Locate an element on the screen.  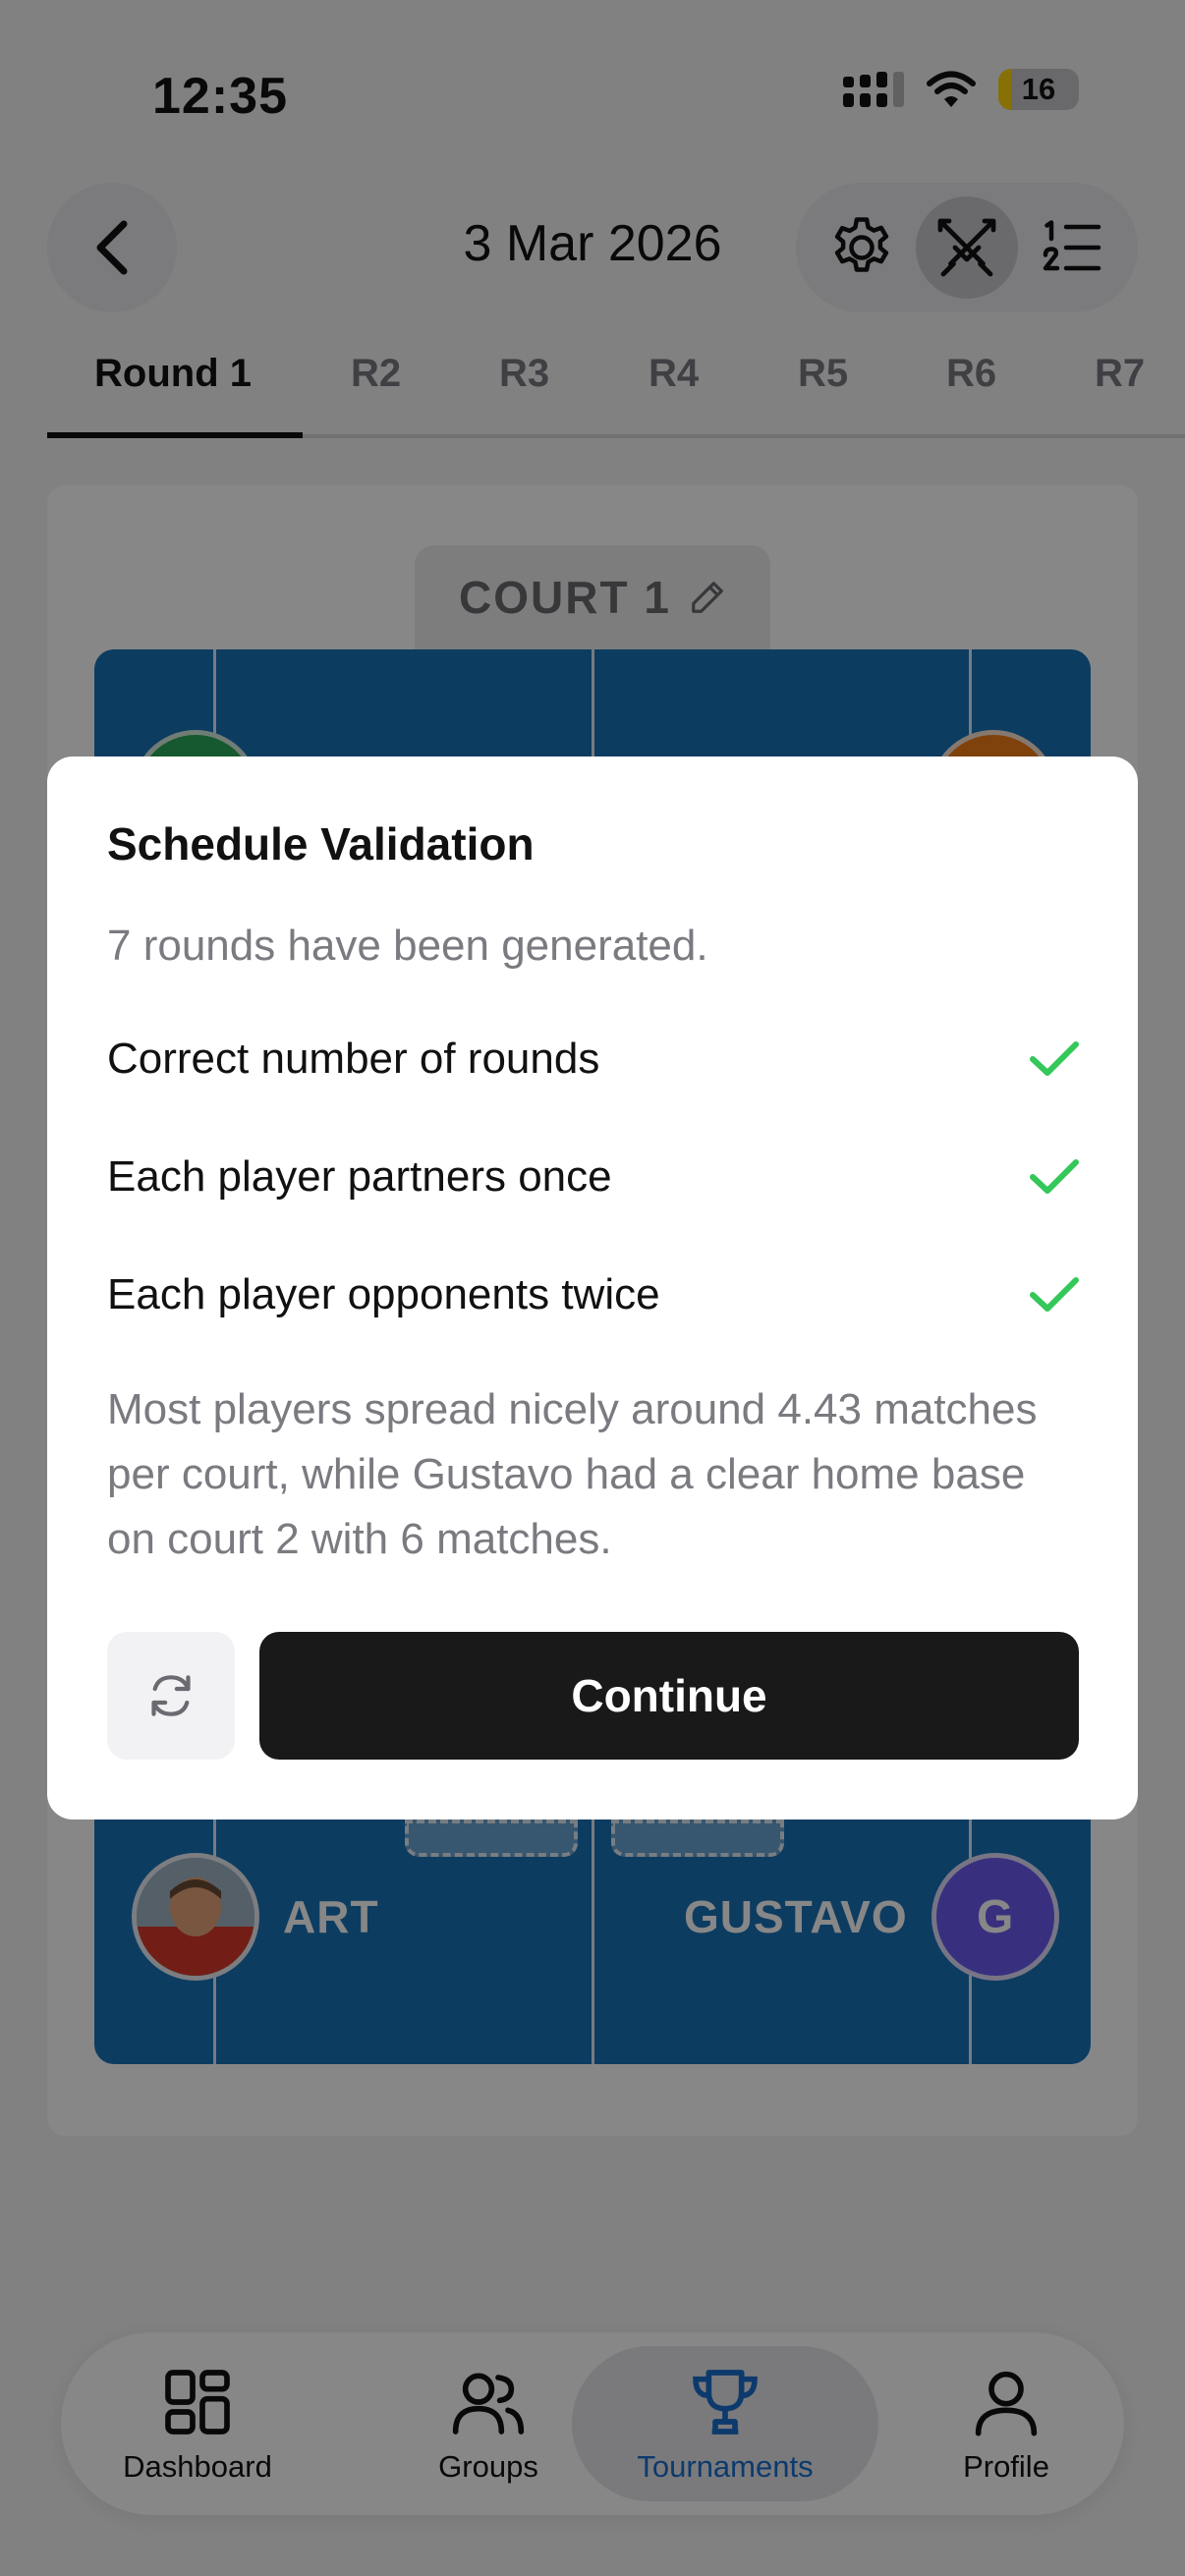
regenerate-button is located at coordinates (171, 1696).